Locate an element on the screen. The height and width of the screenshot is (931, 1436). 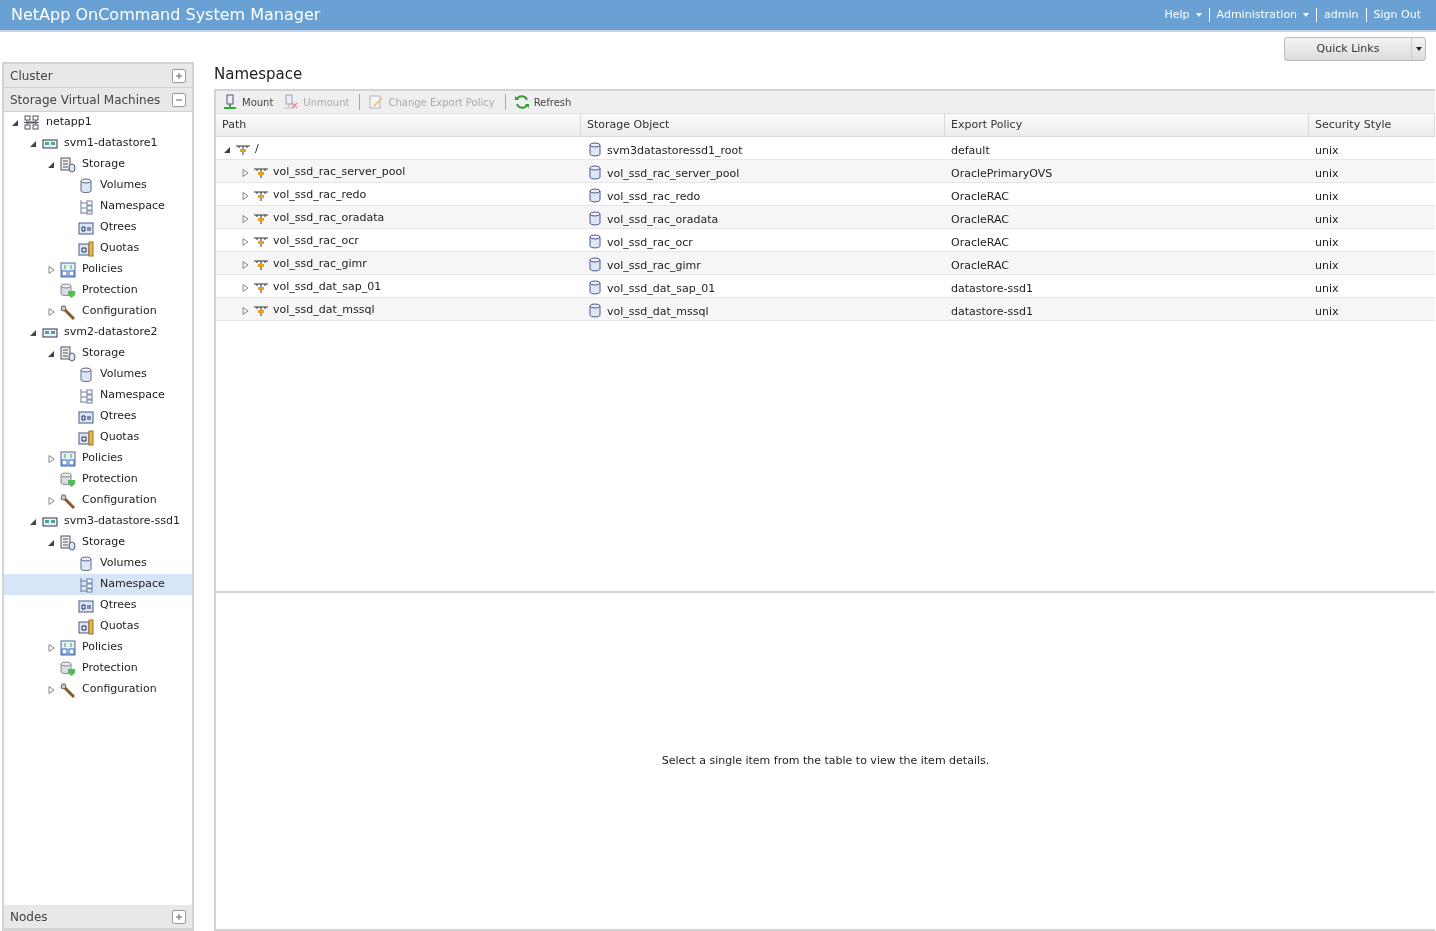
table-cell-text: vol_ssd_rac_oradata is located at coordinates (663, 220).